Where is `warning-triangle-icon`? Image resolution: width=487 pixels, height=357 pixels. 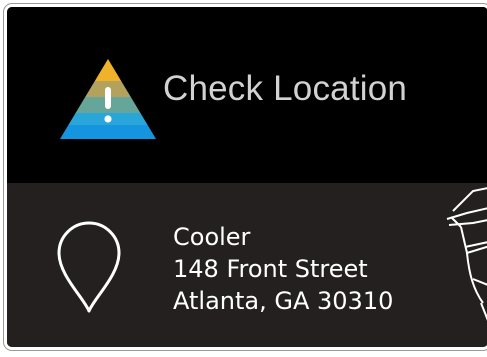
warning-triangle-icon is located at coordinates (108, 99).